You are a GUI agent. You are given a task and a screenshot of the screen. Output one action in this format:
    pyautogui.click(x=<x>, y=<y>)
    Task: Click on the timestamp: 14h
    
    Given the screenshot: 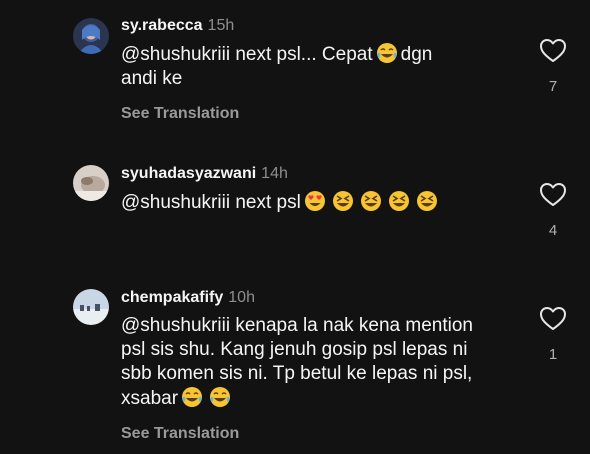 What is the action you would take?
    pyautogui.click(x=274, y=173)
    